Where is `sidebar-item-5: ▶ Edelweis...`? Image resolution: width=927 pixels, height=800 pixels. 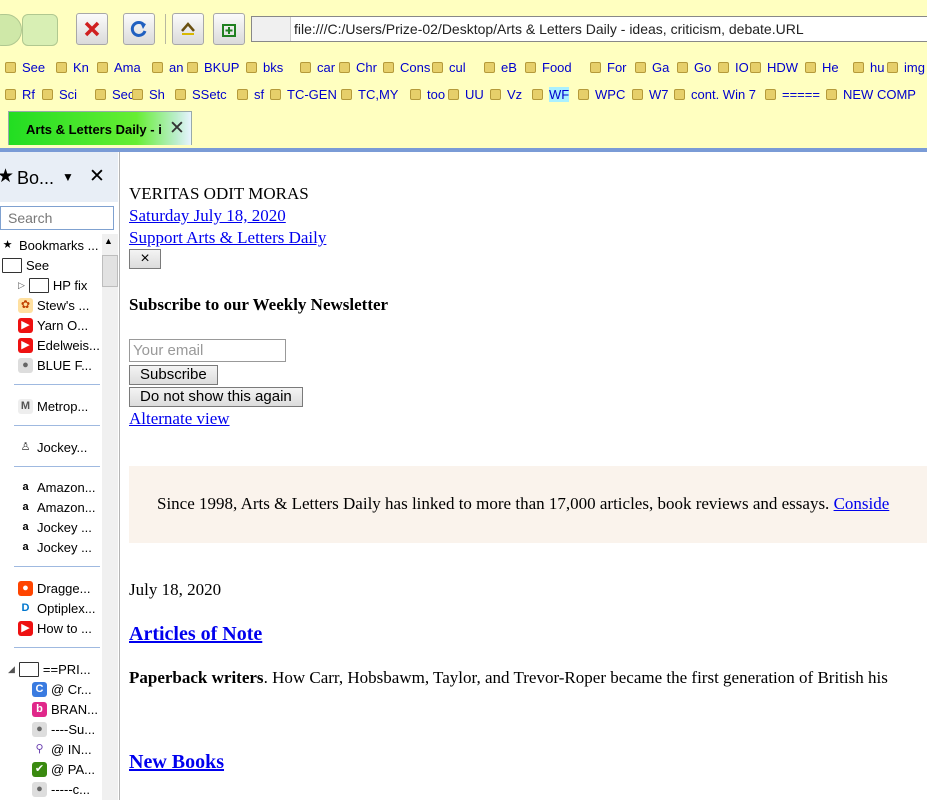 sidebar-item-5: ▶ Edelweis... is located at coordinates (59, 345).